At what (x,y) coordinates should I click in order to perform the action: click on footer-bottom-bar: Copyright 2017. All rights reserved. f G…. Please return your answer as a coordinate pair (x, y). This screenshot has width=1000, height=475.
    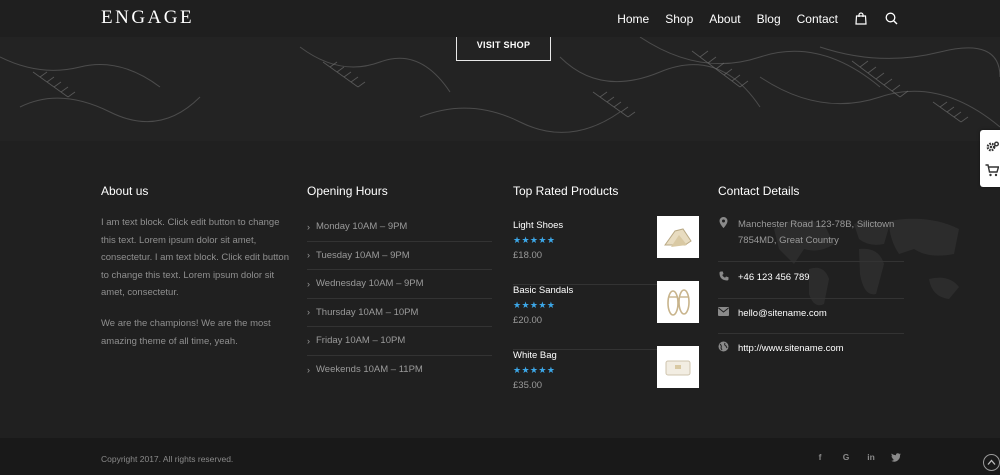
    Looking at the image, I should click on (500, 456).